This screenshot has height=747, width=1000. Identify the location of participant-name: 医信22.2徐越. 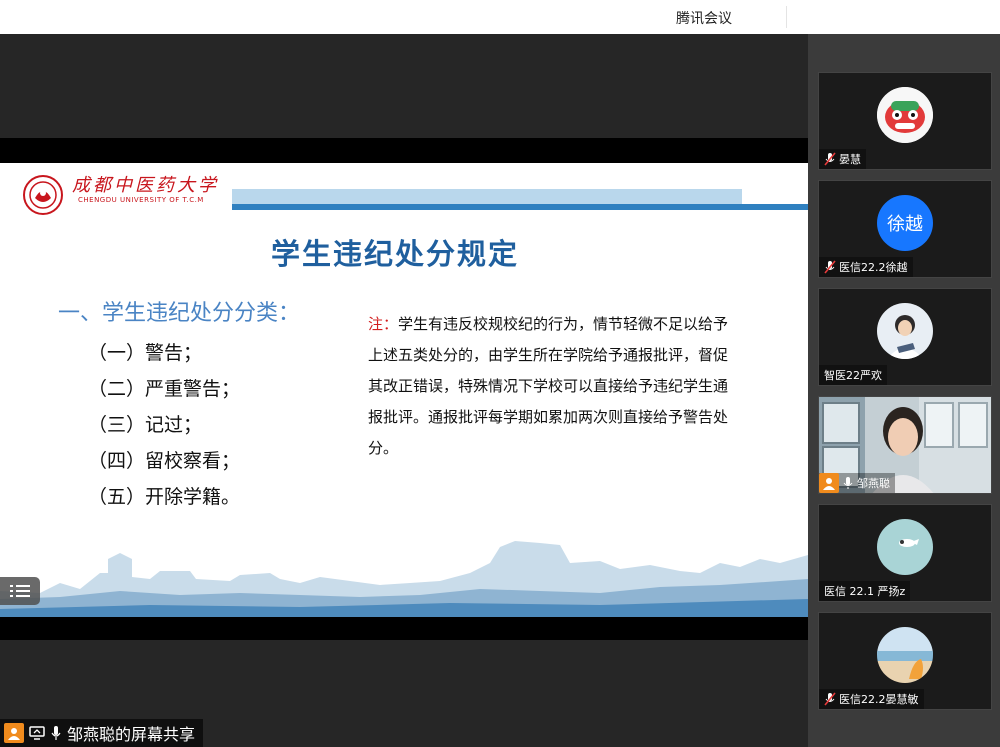
(873, 267).